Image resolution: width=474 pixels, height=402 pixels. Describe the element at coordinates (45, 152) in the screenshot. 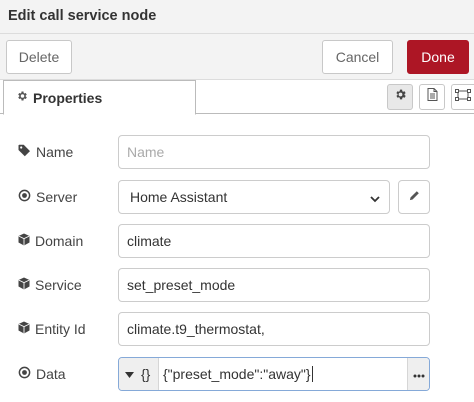

I see `name-label: Name` at that location.